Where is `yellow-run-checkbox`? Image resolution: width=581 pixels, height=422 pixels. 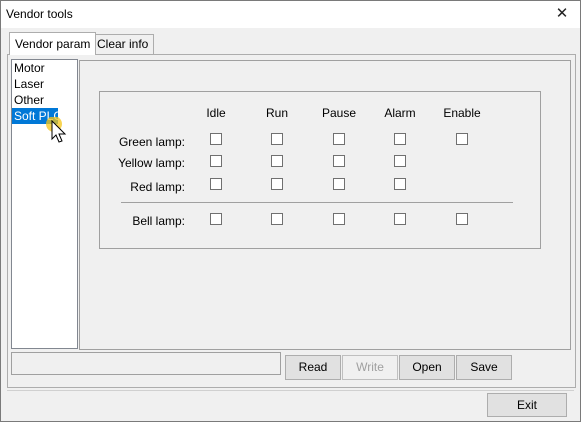 yellow-run-checkbox is located at coordinates (277, 161).